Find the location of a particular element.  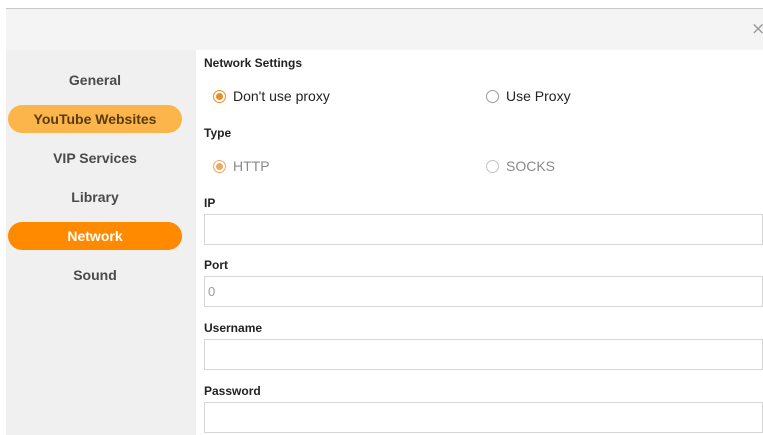

radio-http: HTTP is located at coordinates (241, 166).